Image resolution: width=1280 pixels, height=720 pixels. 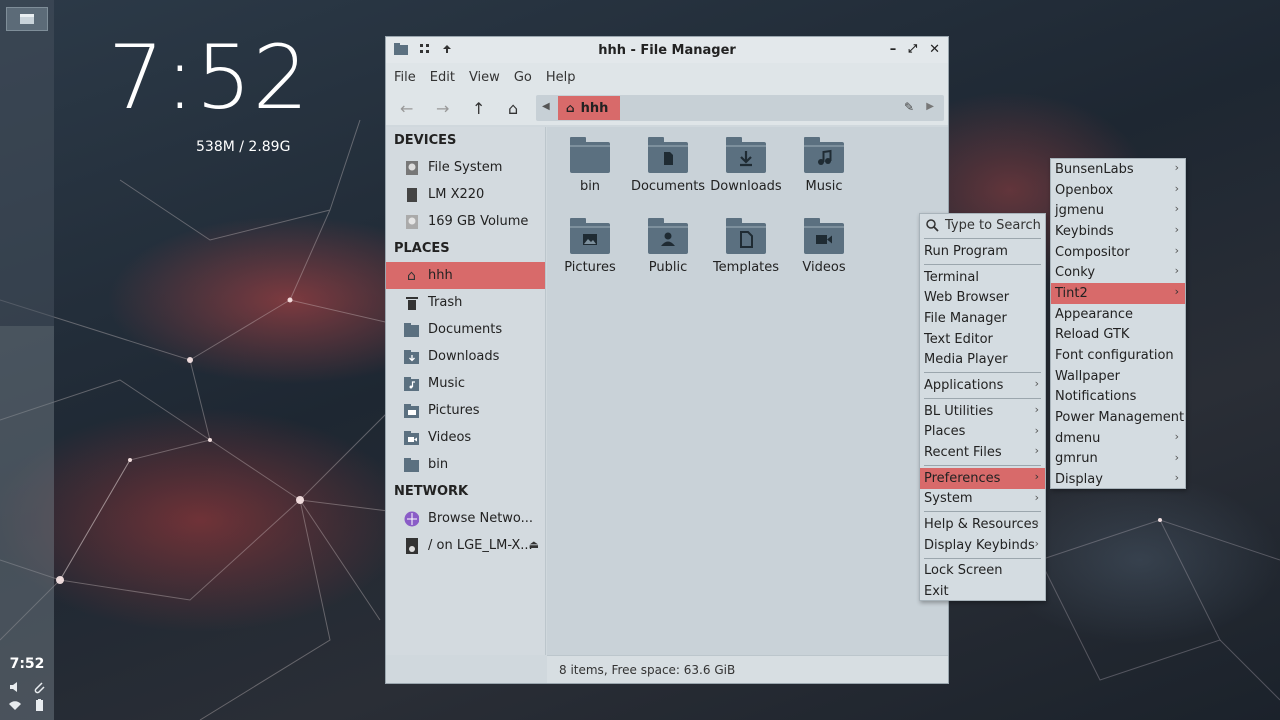 I want to click on back-arrow-icon: ←, so click(x=418, y=108).